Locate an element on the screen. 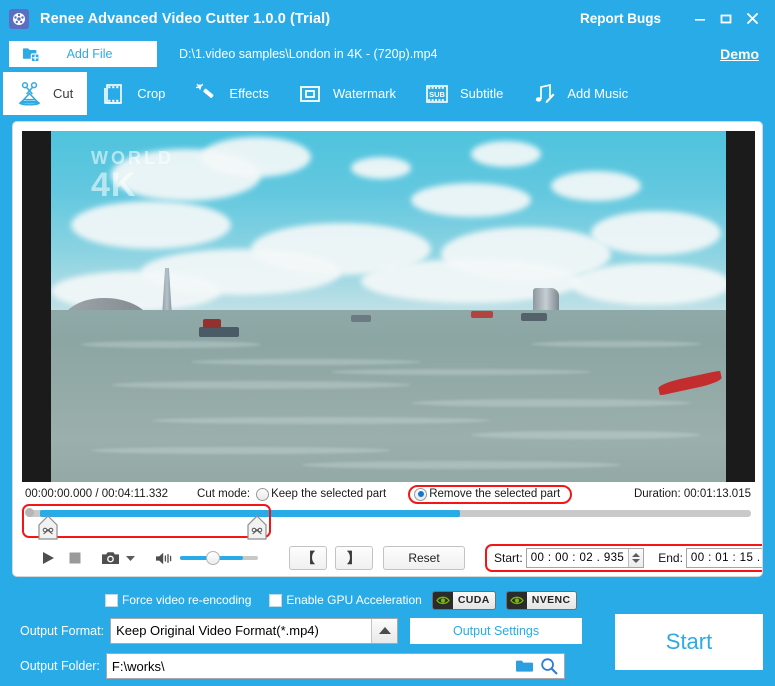  snapshot-caret-down-icon is located at coordinates (130, 558).